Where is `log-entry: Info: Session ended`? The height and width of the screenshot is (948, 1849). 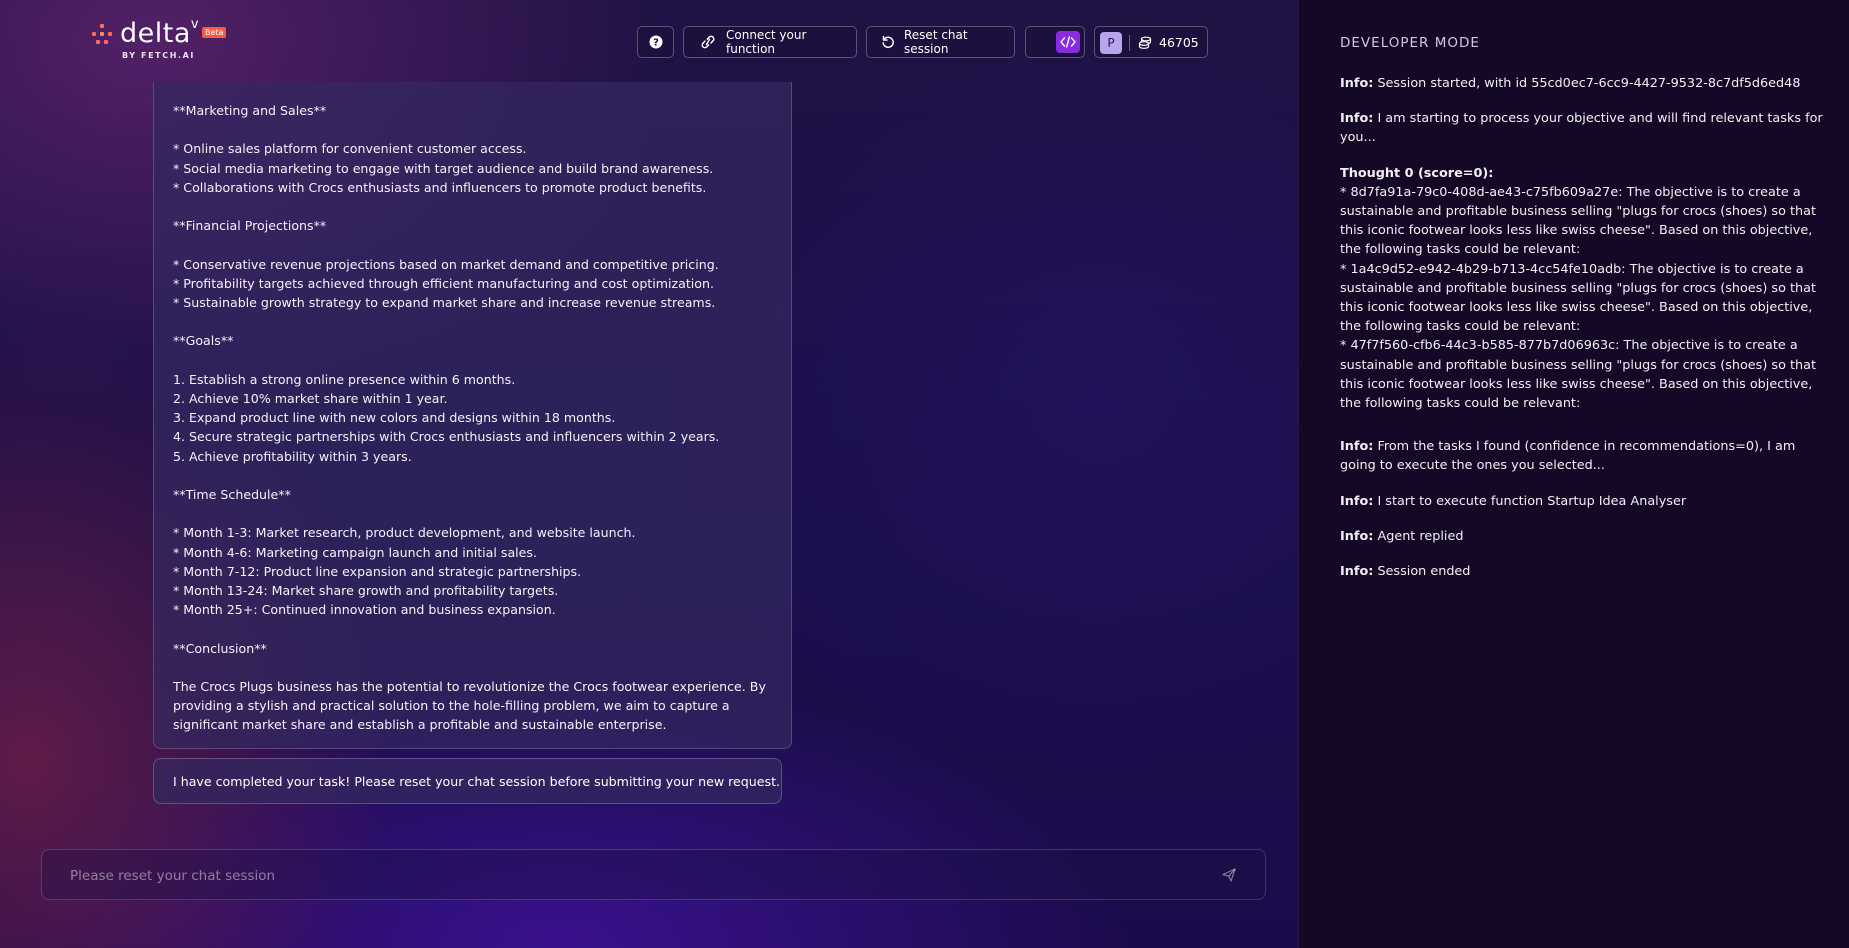 log-entry: Info: Session ended is located at coordinates (1405, 572).